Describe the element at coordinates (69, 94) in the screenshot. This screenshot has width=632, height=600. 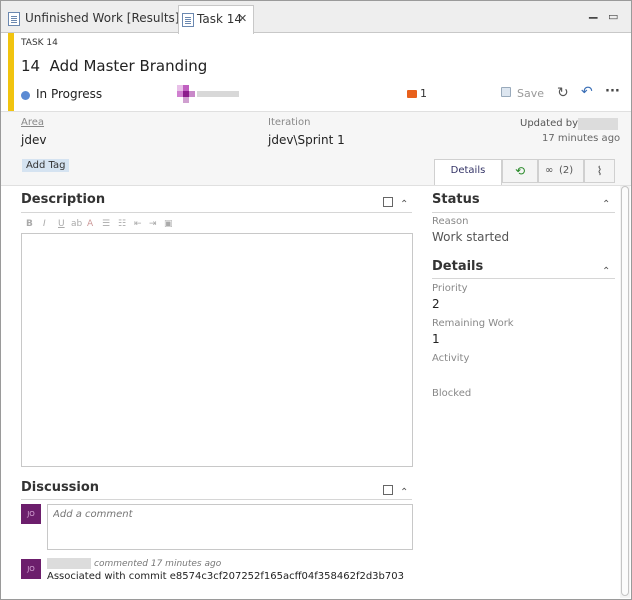
I see `state-dropdown: In Progress` at that location.